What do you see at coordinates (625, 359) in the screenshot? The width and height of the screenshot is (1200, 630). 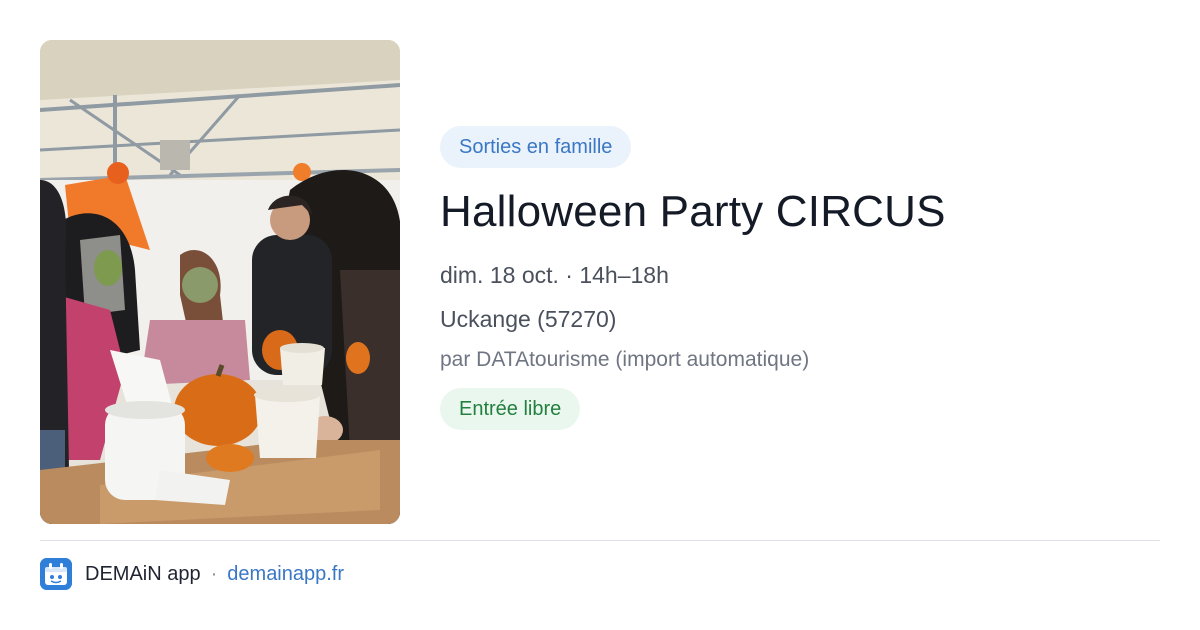 I see `event-source: par DATAtourisme (import automatique)` at bounding box center [625, 359].